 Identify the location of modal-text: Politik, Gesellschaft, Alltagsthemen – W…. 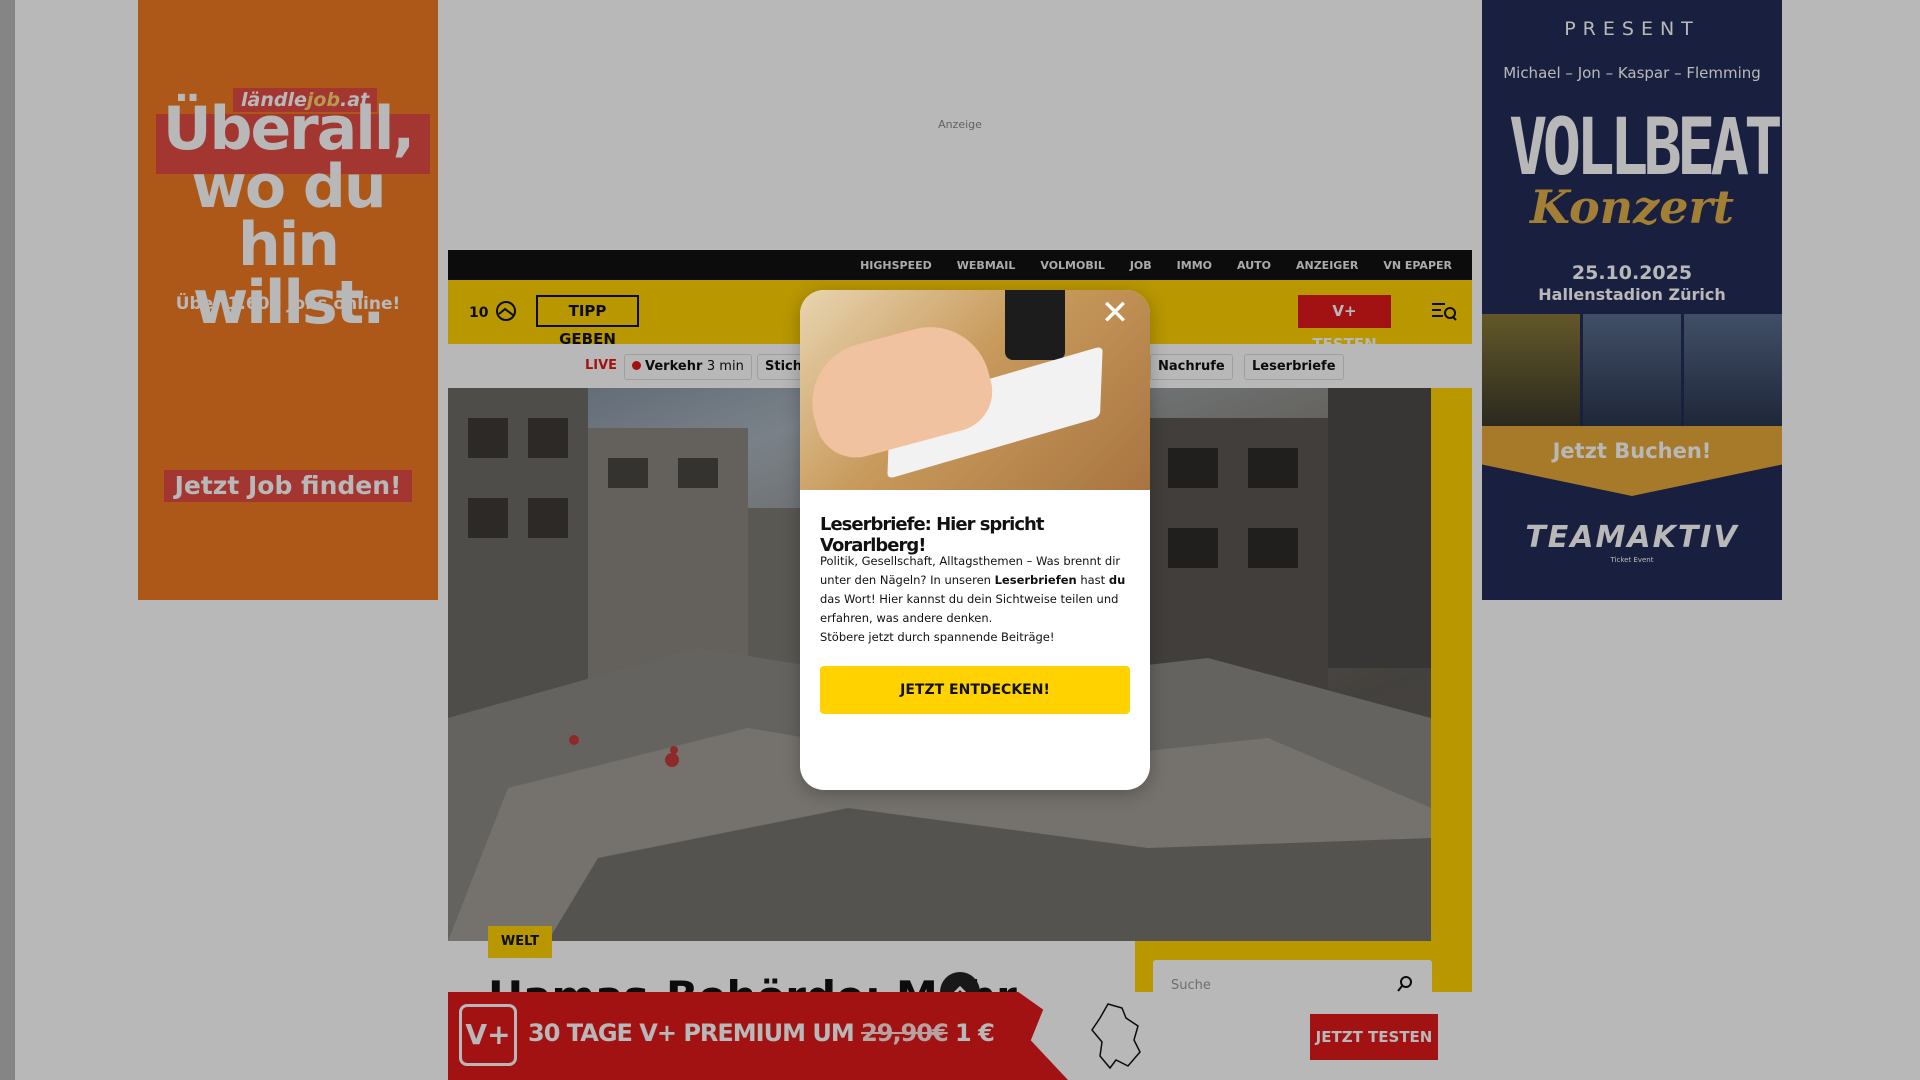
(973, 599).